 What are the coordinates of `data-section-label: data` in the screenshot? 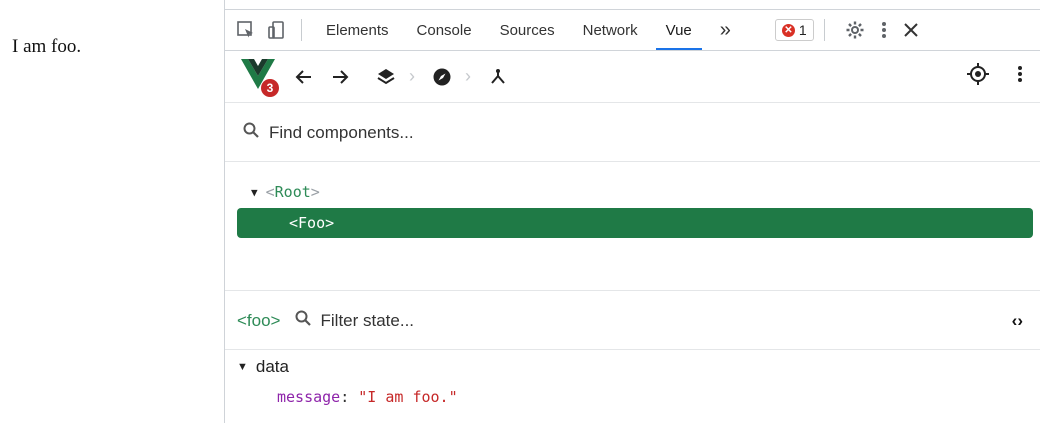 It's located at (272, 366).